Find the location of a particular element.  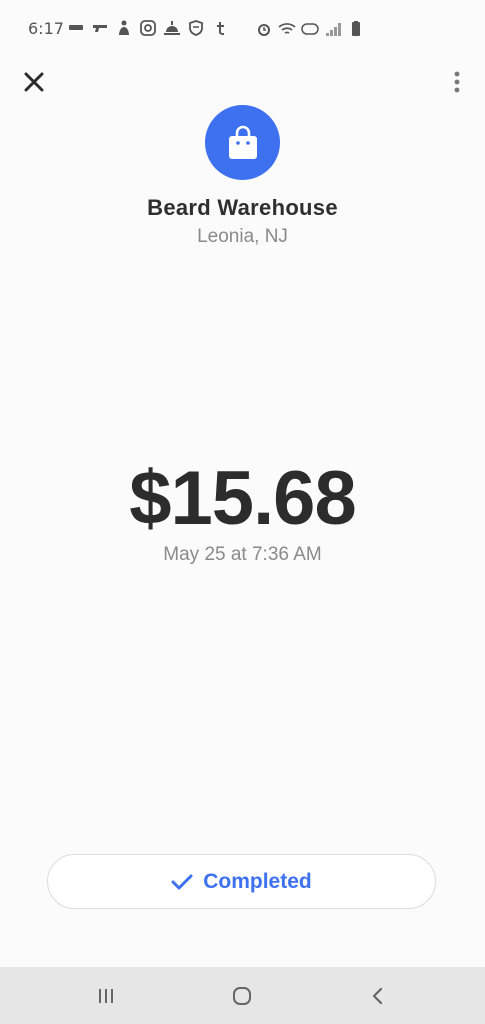

merchant-location: Leonia, NJ is located at coordinates (242, 236).